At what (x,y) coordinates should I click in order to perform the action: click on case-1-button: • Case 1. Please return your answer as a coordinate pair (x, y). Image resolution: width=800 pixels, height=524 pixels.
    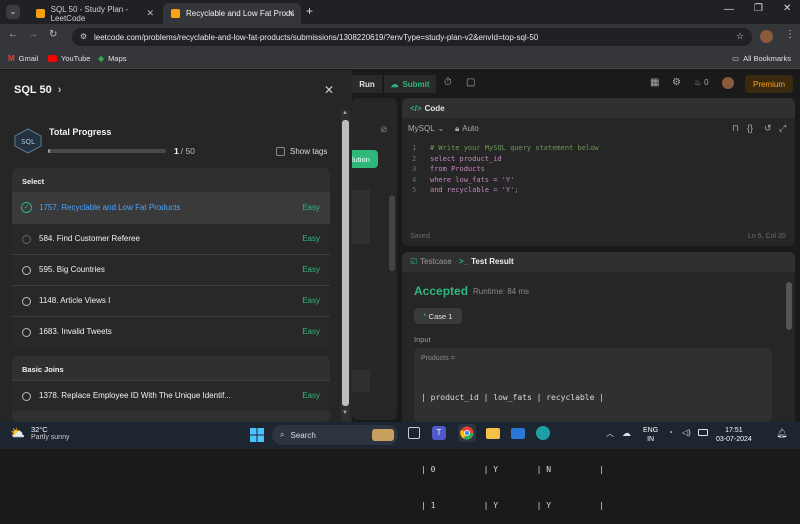
    Looking at the image, I should click on (438, 316).